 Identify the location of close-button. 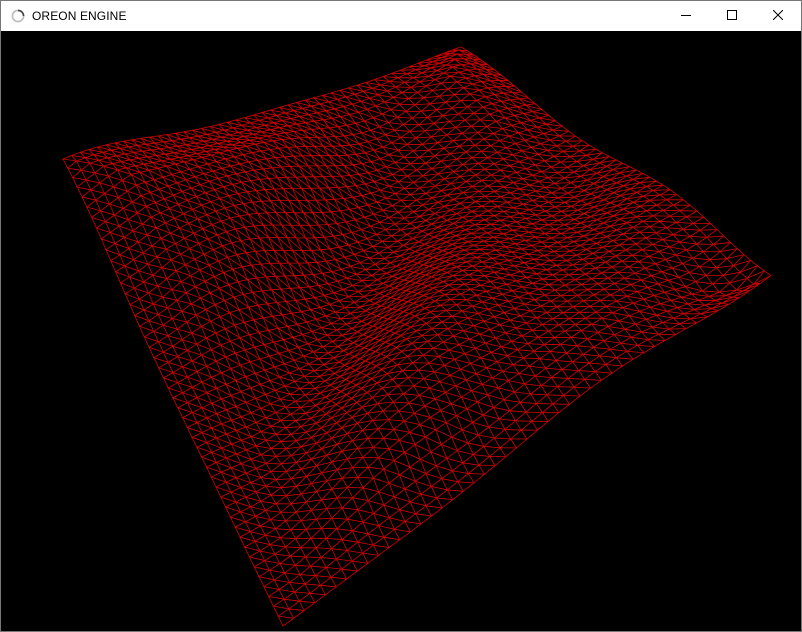
(778, 16).